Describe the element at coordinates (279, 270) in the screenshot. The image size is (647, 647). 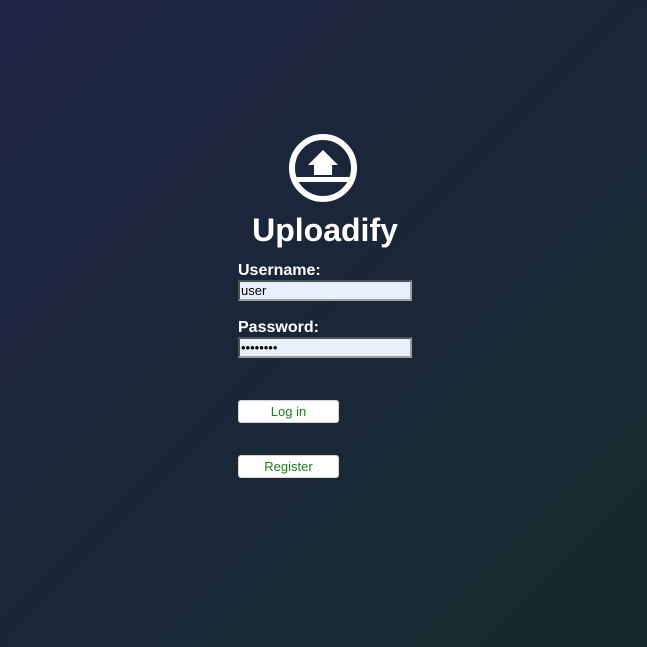
I see `username-label: Username:` at that location.